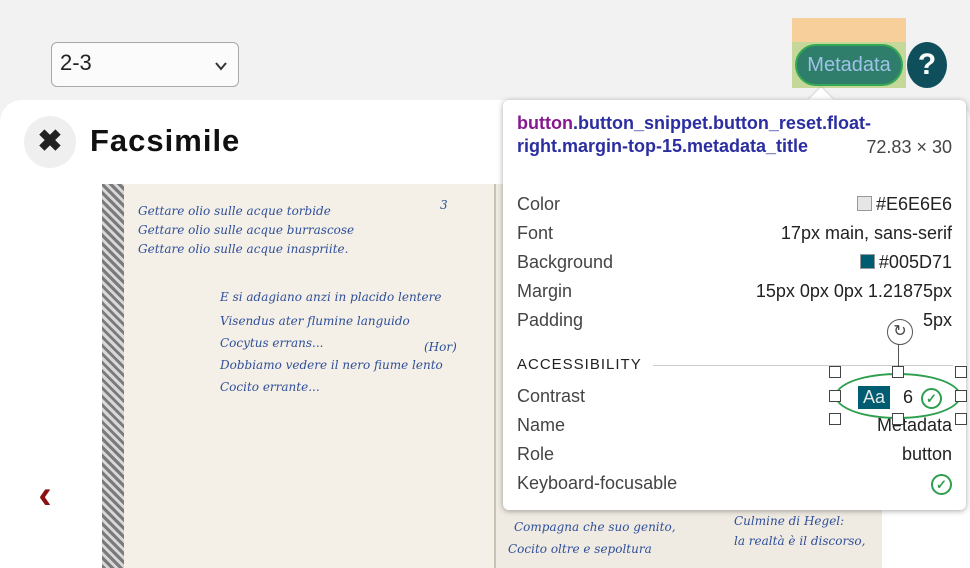 The height and width of the screenshot is (568, 970). I want to click on row-value: #005D71, so click(905, 262).